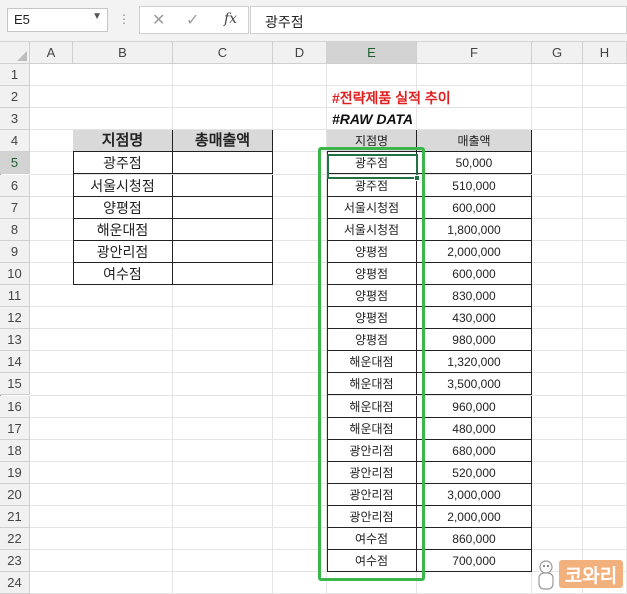 This screenshot has width=627, height=594. What do you see at coordinates (123, 207) in the screenshot?
I see `summary-branch-cell: 양평점` at bounding box center [123, 207].